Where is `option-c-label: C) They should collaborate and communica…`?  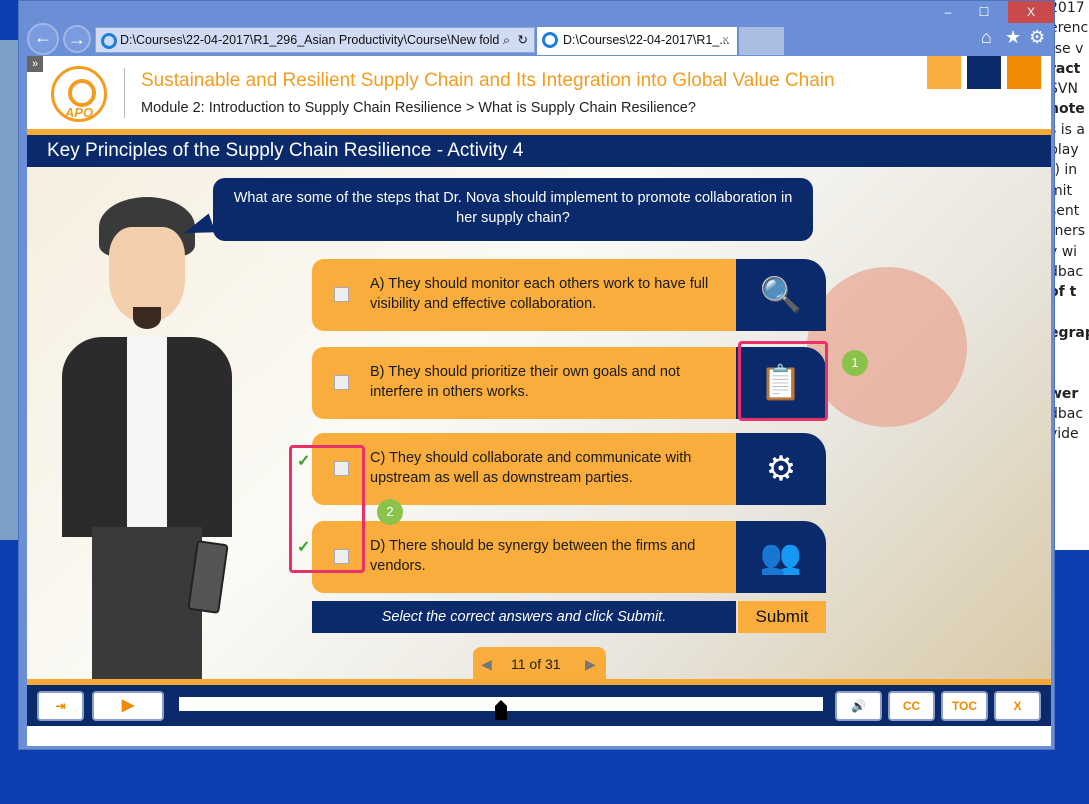
option-c-label: C) They should collaborate and communica… is located at coordinates (531, 468).